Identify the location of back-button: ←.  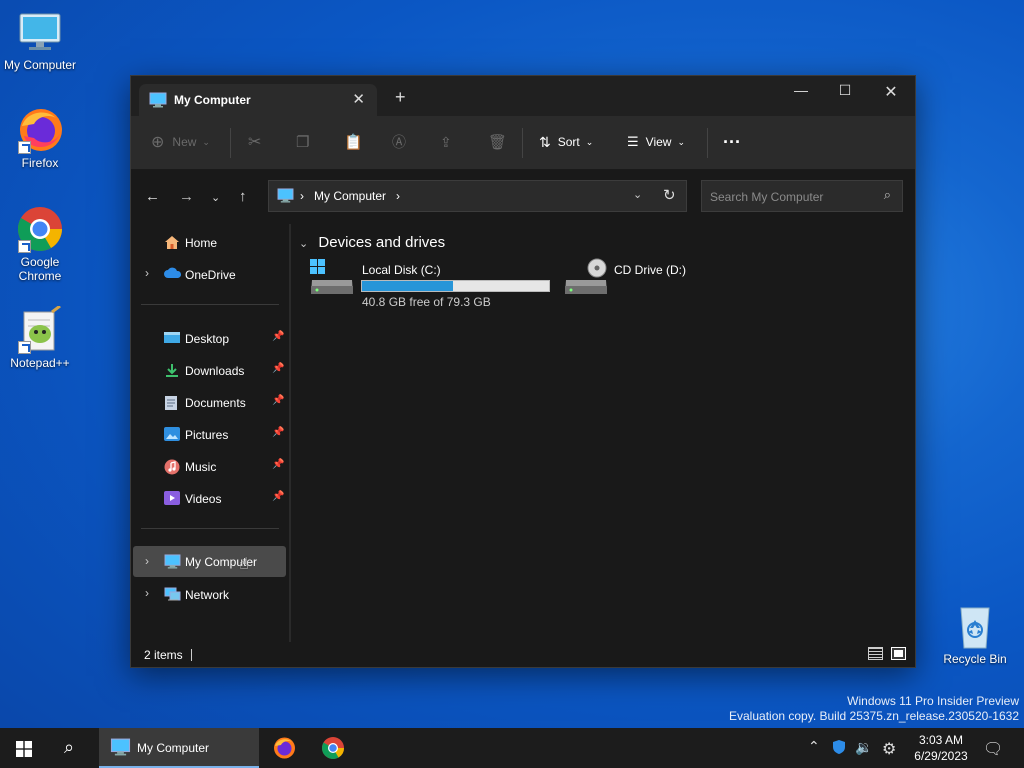
(152, 196).